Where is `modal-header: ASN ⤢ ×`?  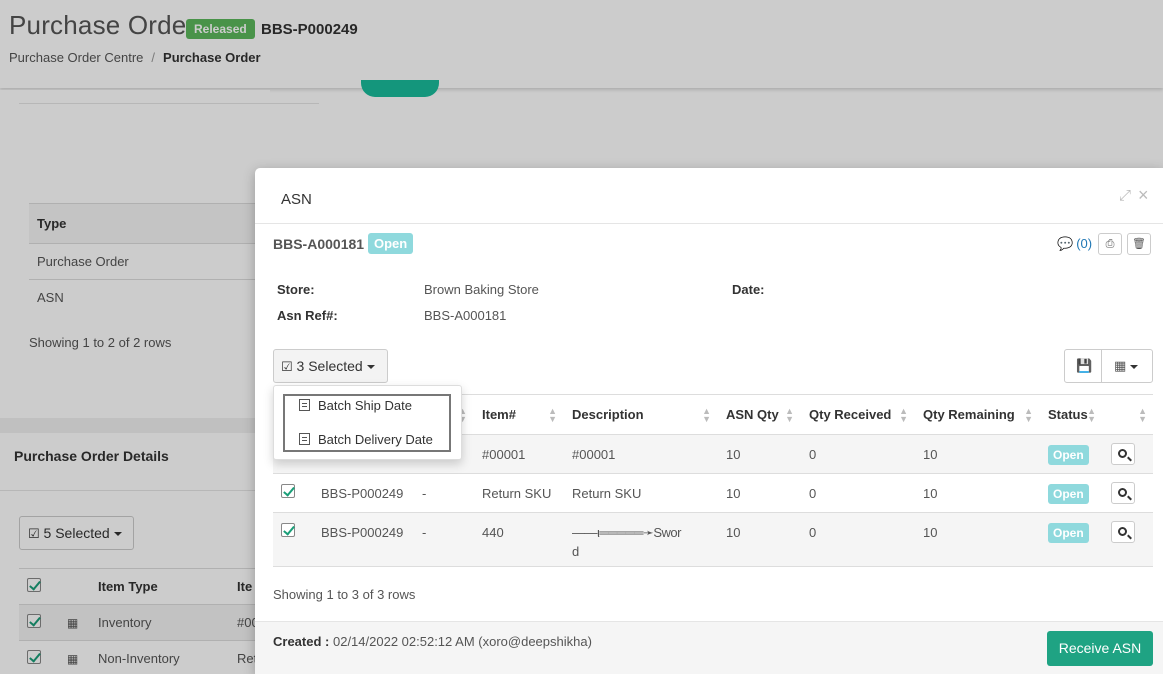 modal-header: ASN ⤢ × is located at coordinates (709, 196).